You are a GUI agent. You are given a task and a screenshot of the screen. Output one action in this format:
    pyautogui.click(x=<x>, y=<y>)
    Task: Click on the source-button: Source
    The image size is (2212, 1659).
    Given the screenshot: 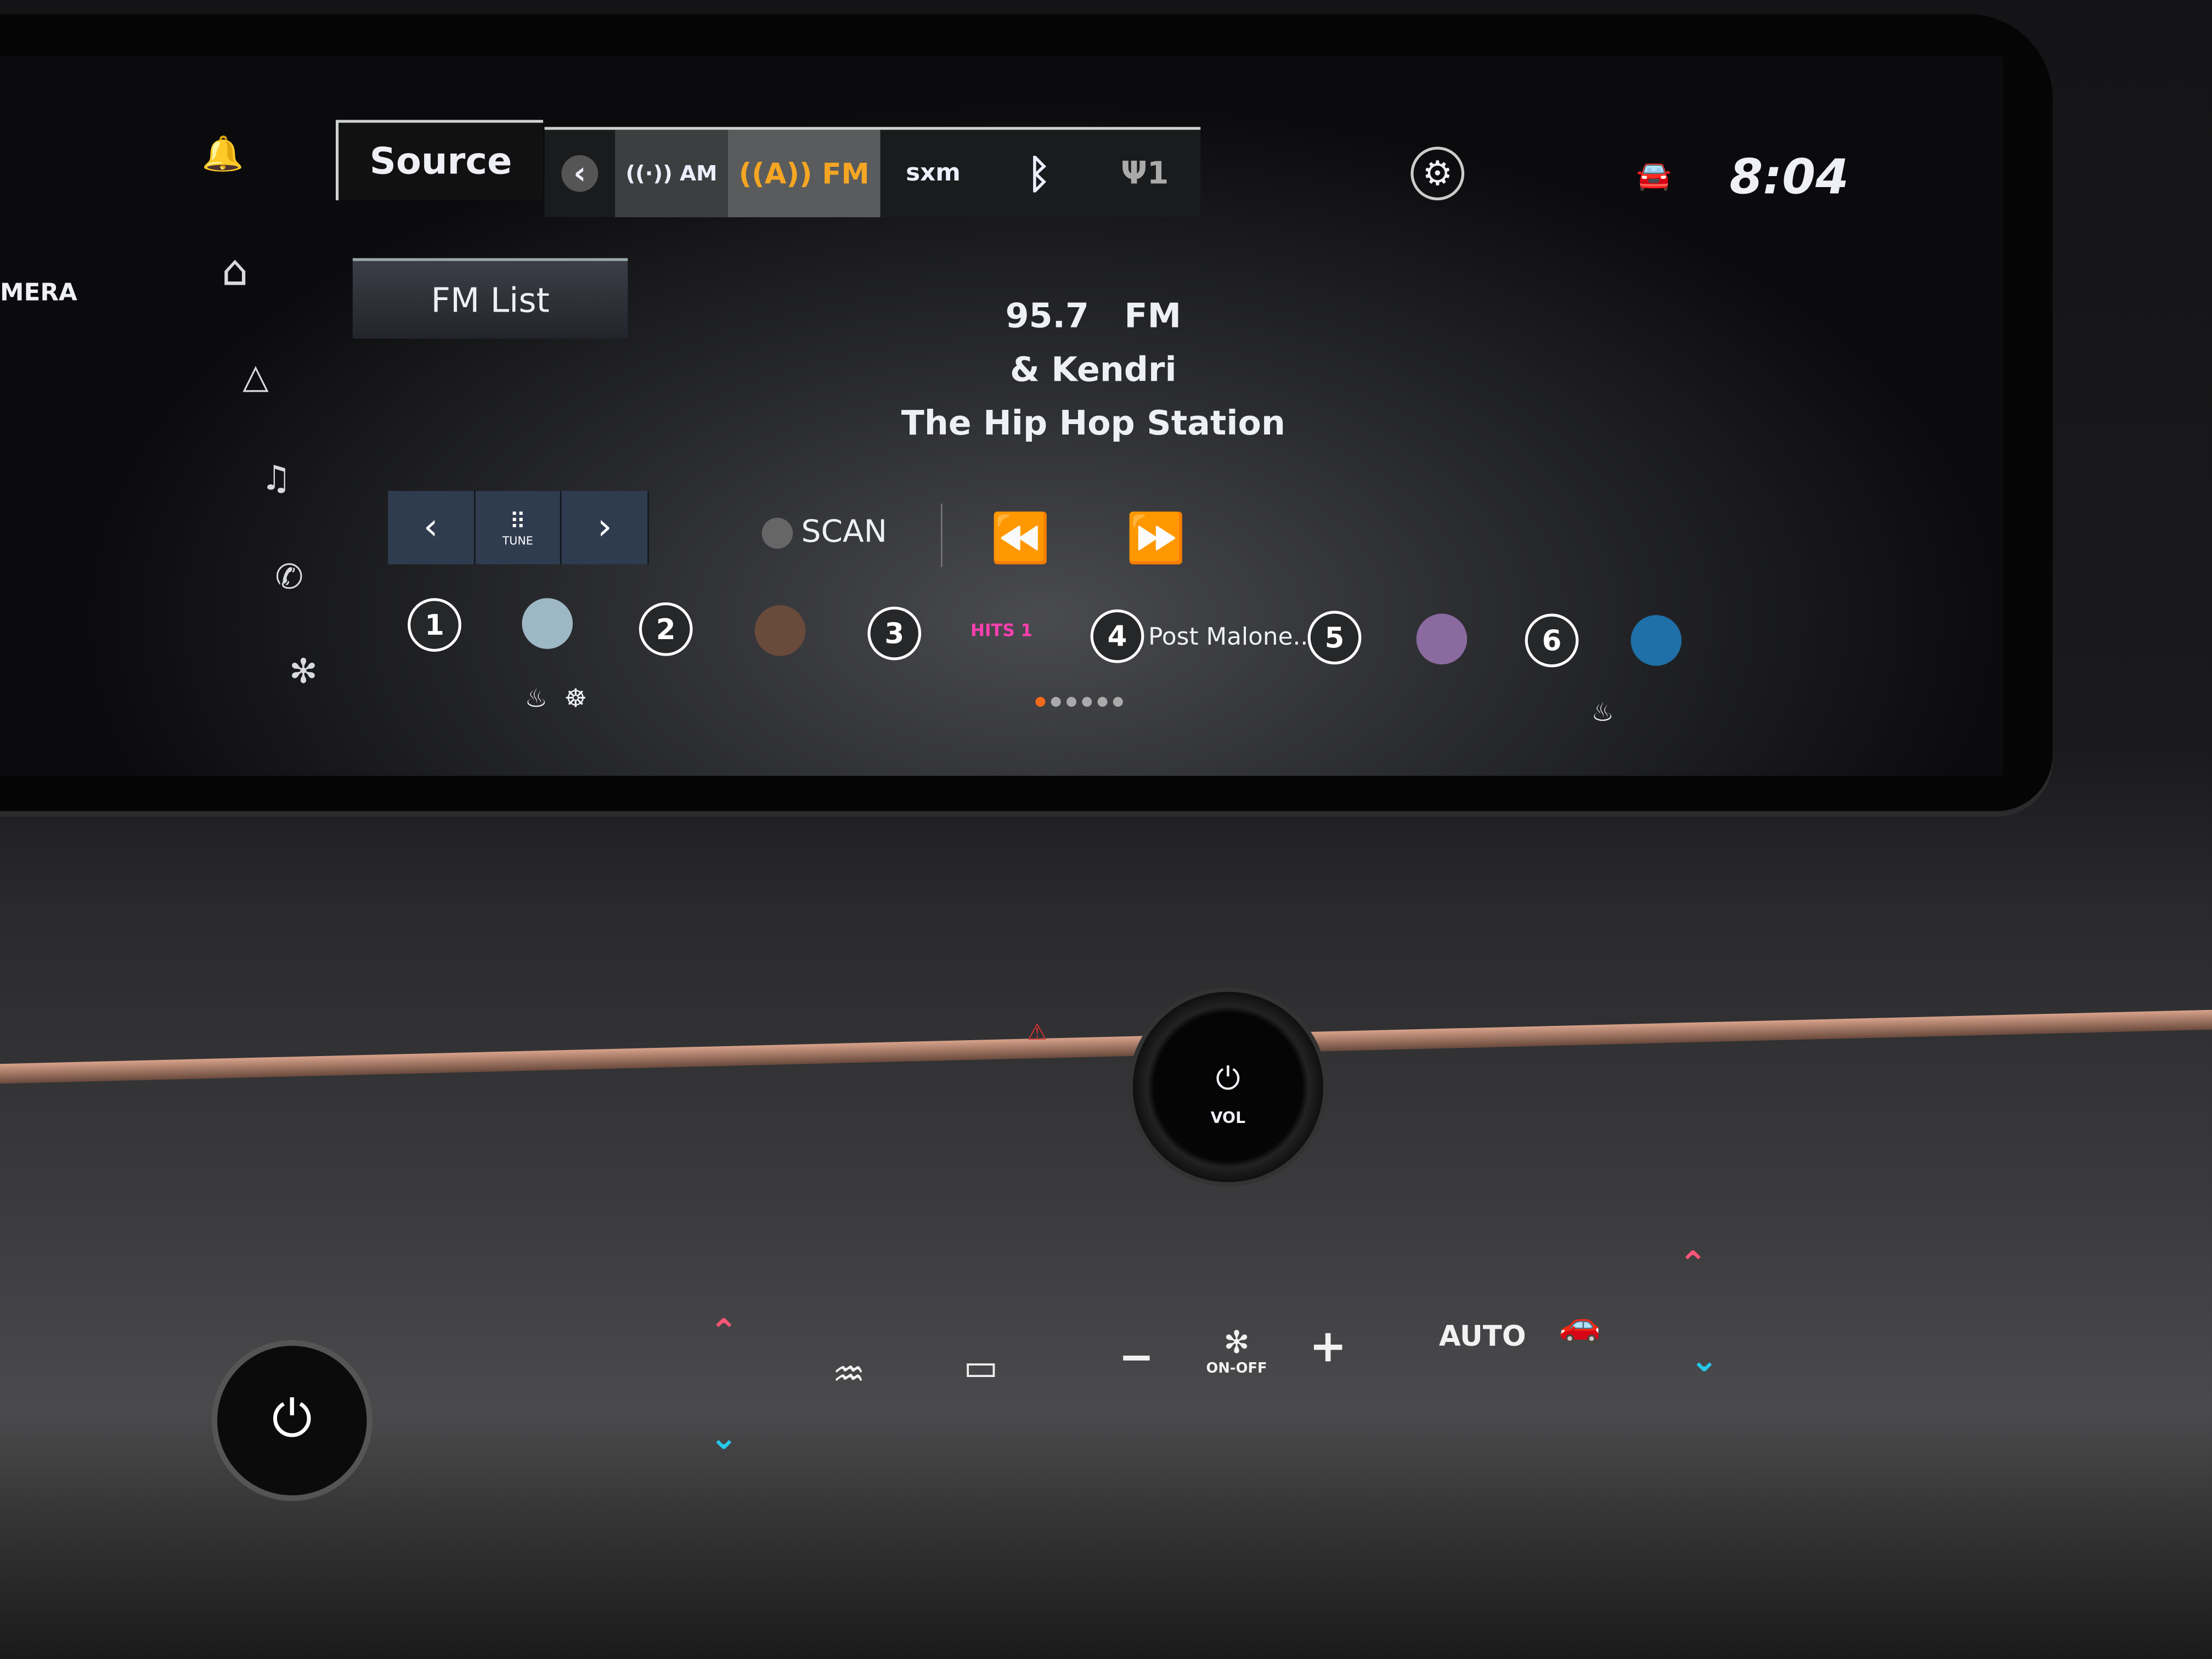 What is the action you would take?
    pyautogui.click(x=439, y=161)
    